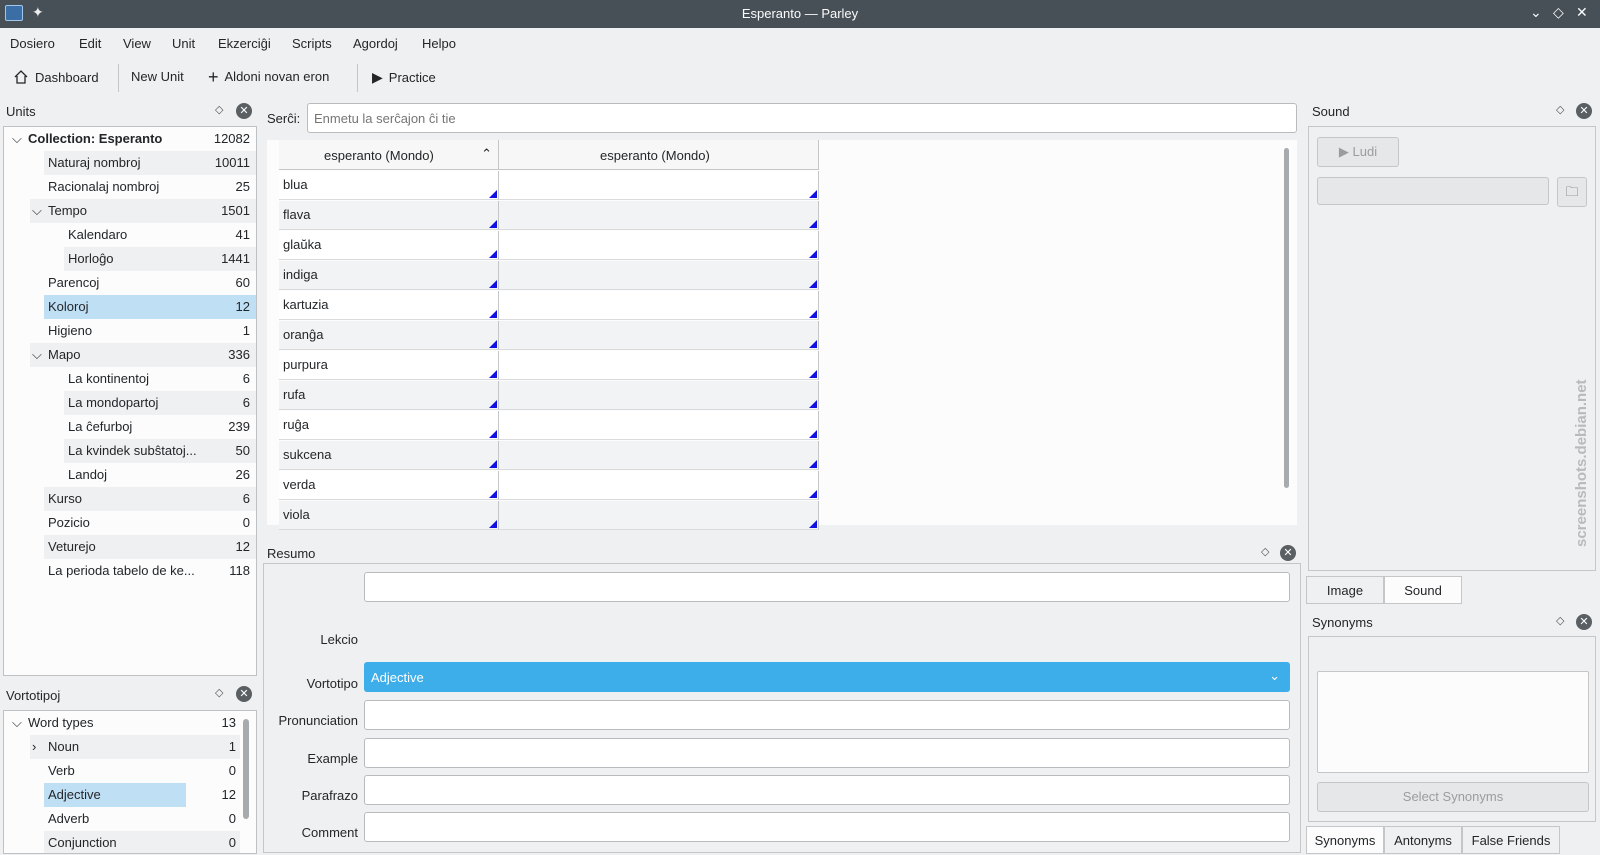 This screenshot has height=855, width=1600. I want to click on new-unit-button: New Unit, so click(157, 76).